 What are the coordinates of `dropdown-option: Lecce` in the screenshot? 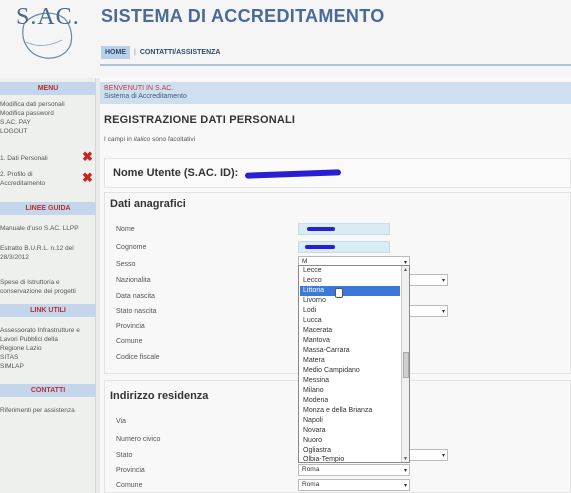 It's located at (350, 271).